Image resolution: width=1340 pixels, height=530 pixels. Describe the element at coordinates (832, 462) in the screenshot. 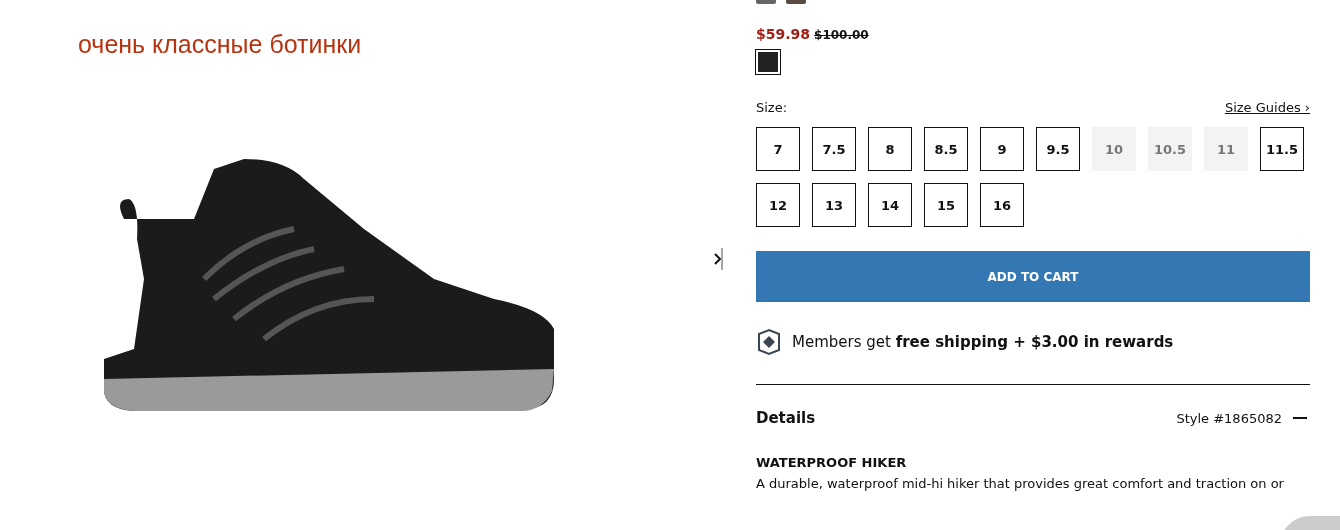

I see `feature-heading: WATERPROOF HIKER` at that location.